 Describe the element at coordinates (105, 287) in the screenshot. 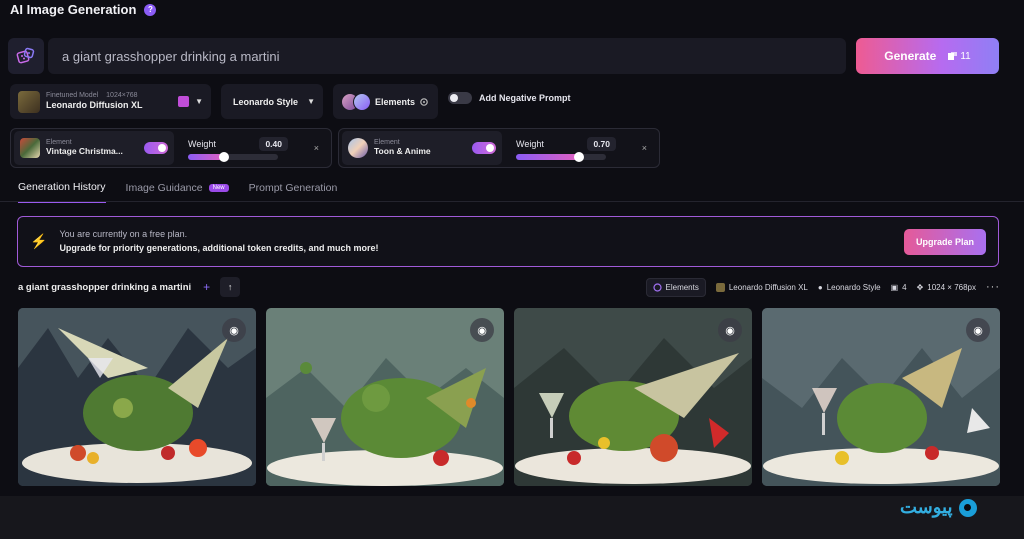

I see `generation-prompt: a giant grasshopper drinking a martini` at that location.